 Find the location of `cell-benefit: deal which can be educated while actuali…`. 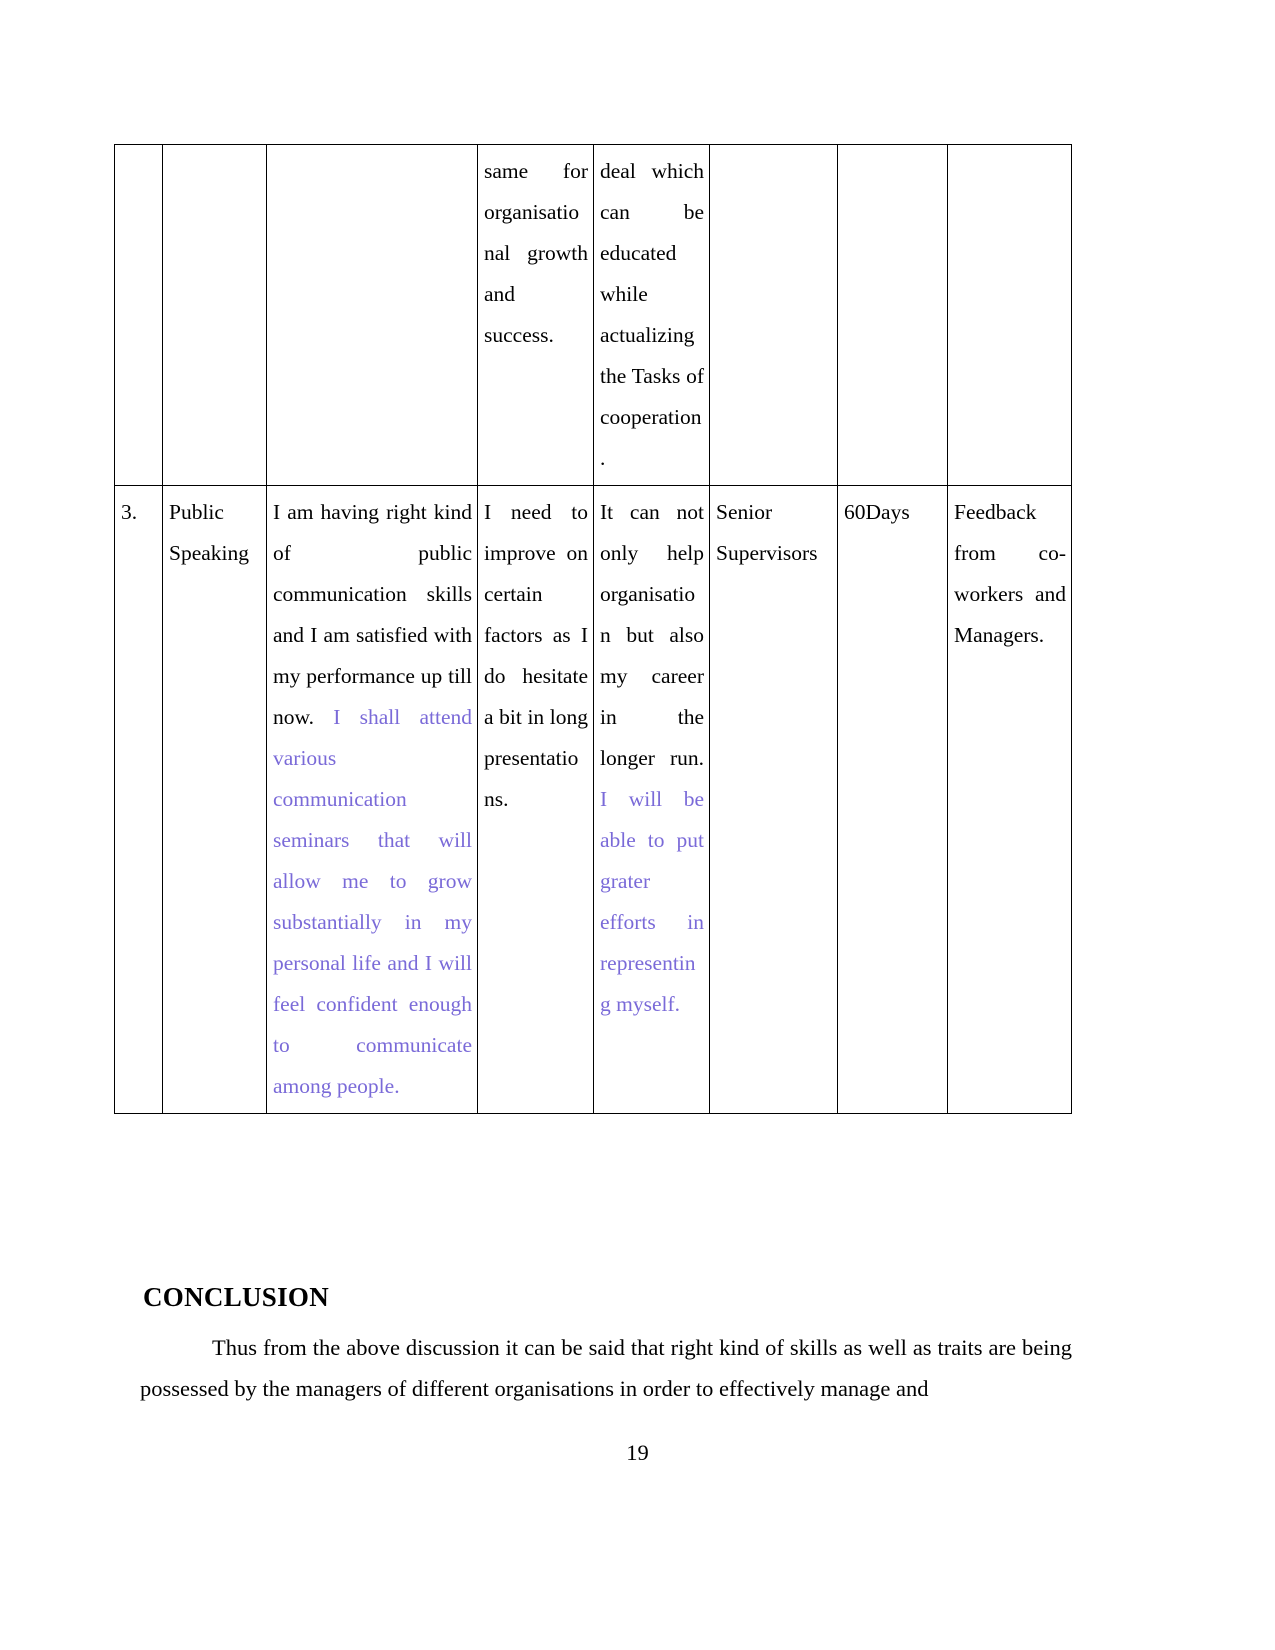

cell-benefit: deal which can be educated while actuali… is located at coordinates (651, 315).